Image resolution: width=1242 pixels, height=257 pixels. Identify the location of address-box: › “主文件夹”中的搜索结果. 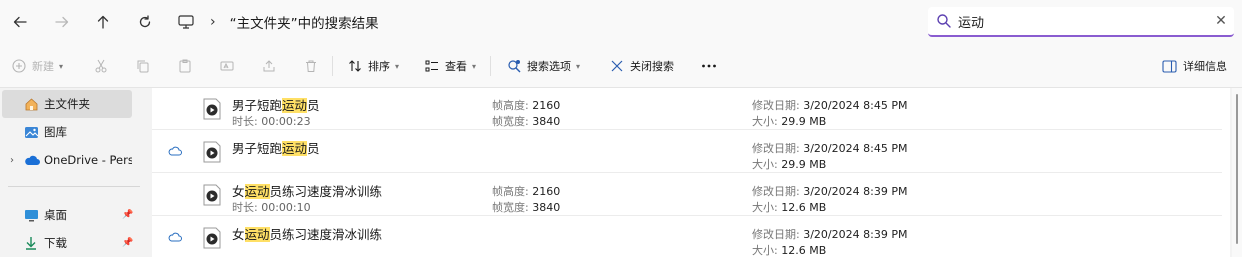
(538, 22).